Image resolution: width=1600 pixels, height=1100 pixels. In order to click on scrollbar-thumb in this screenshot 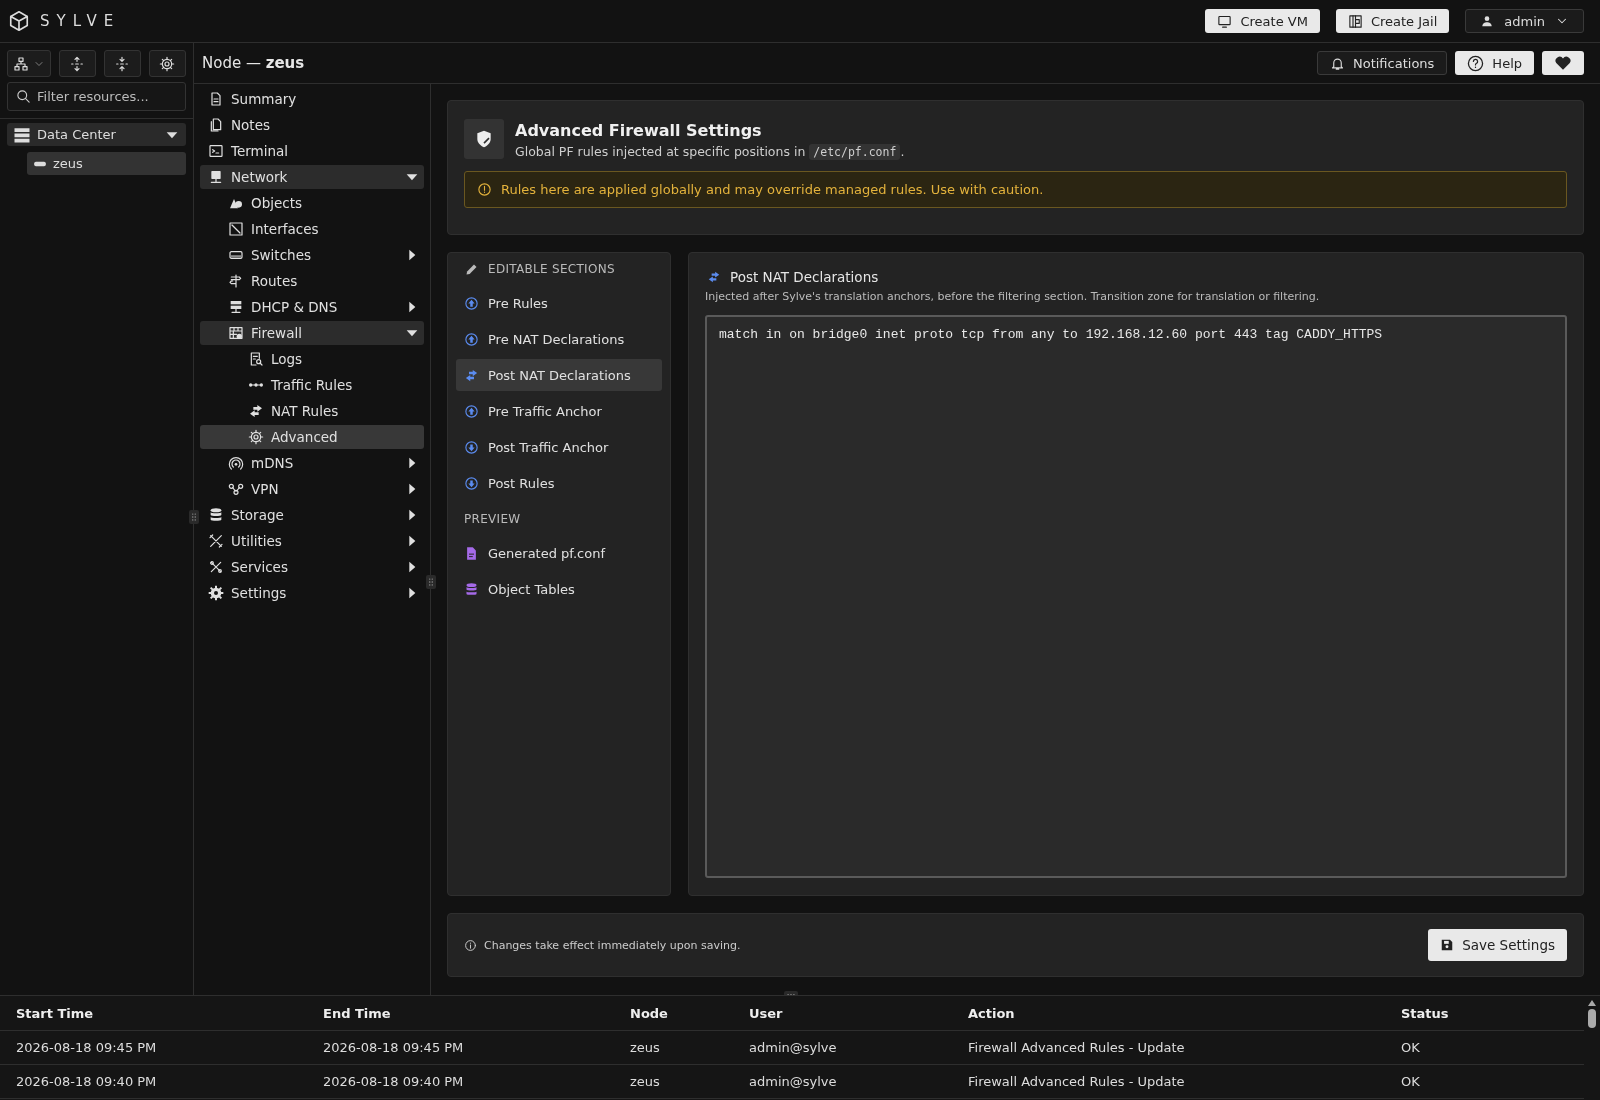, I will do `click(1592, 1018)`.